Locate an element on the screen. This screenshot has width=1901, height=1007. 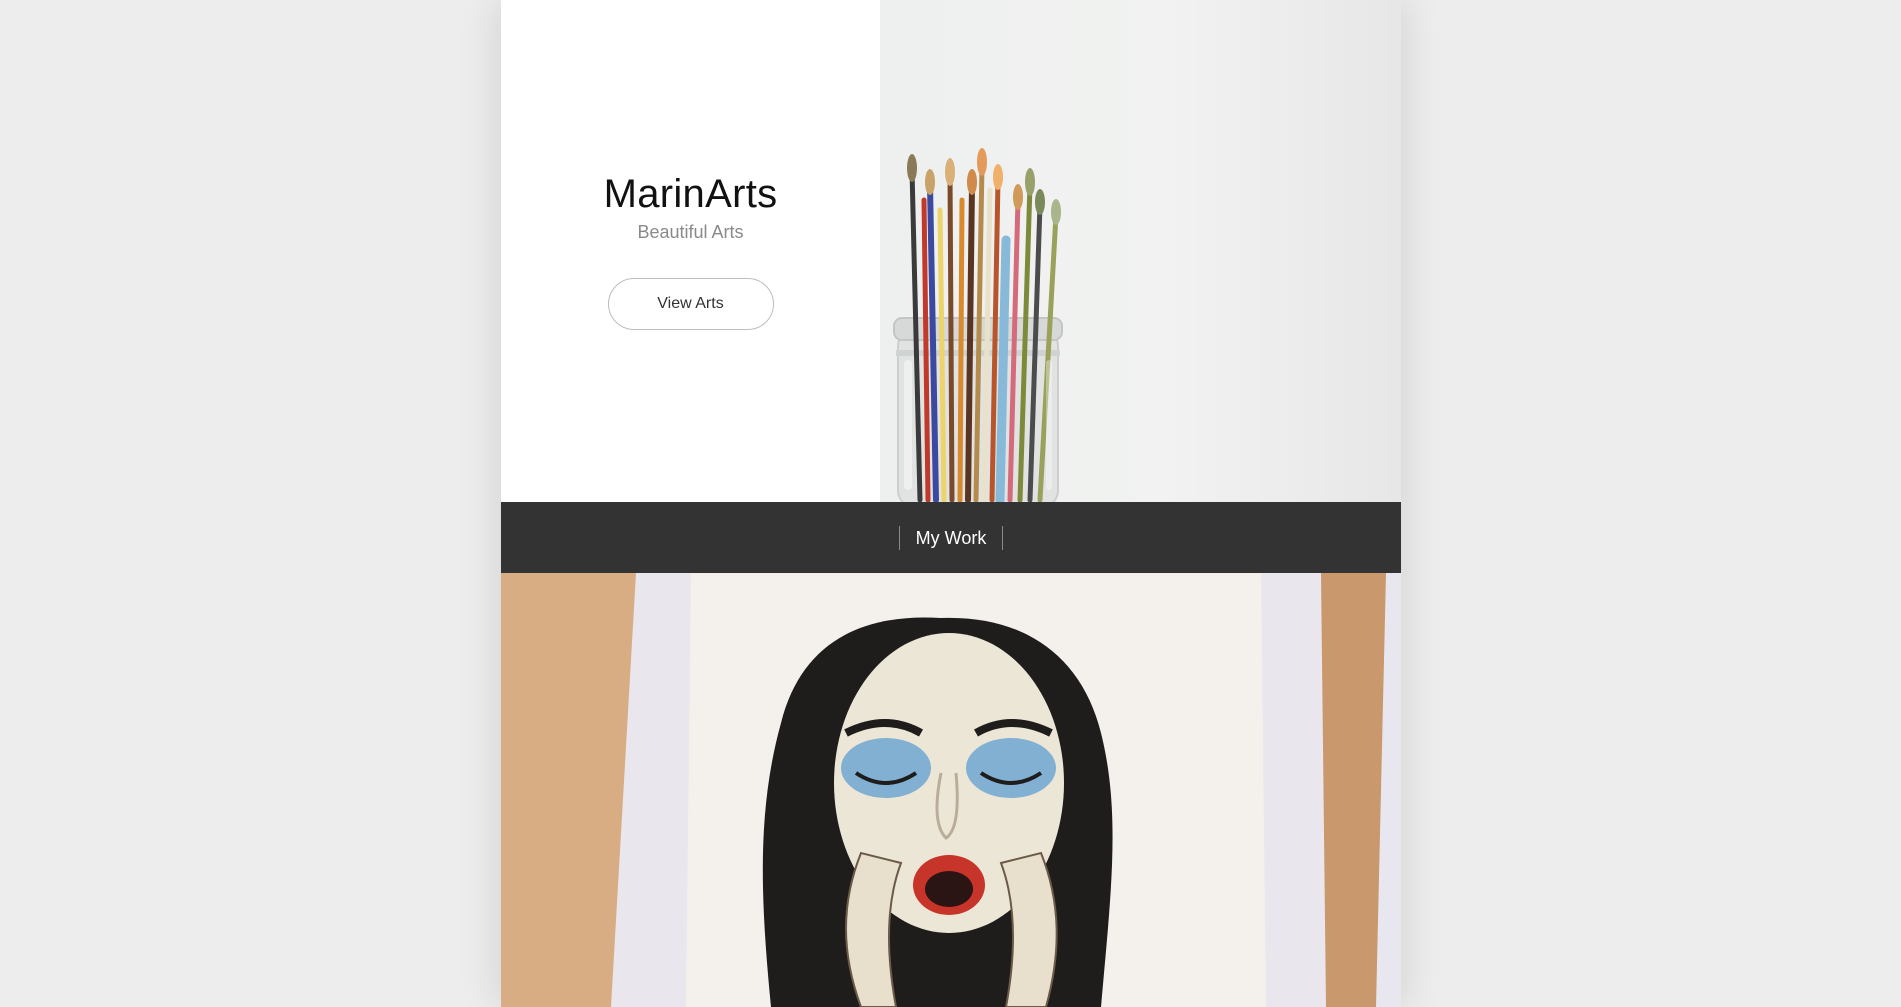
hero-text-panel: MarinArts Beautiful Arts View Arts is located at coordinates (690, 251).